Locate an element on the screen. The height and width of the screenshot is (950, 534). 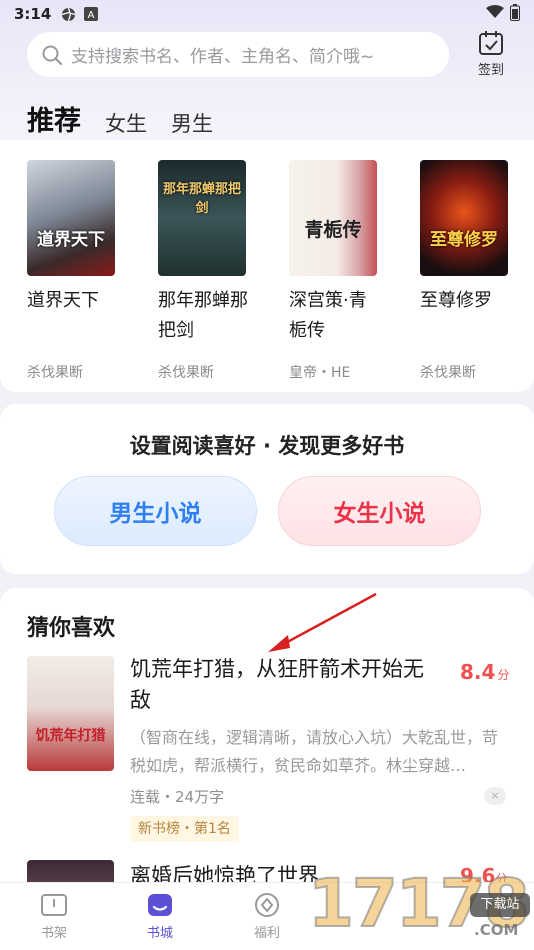
book-card: 青栀传 深宫策·青栀传 皇帝・HE is located at coordinates (334, 271).